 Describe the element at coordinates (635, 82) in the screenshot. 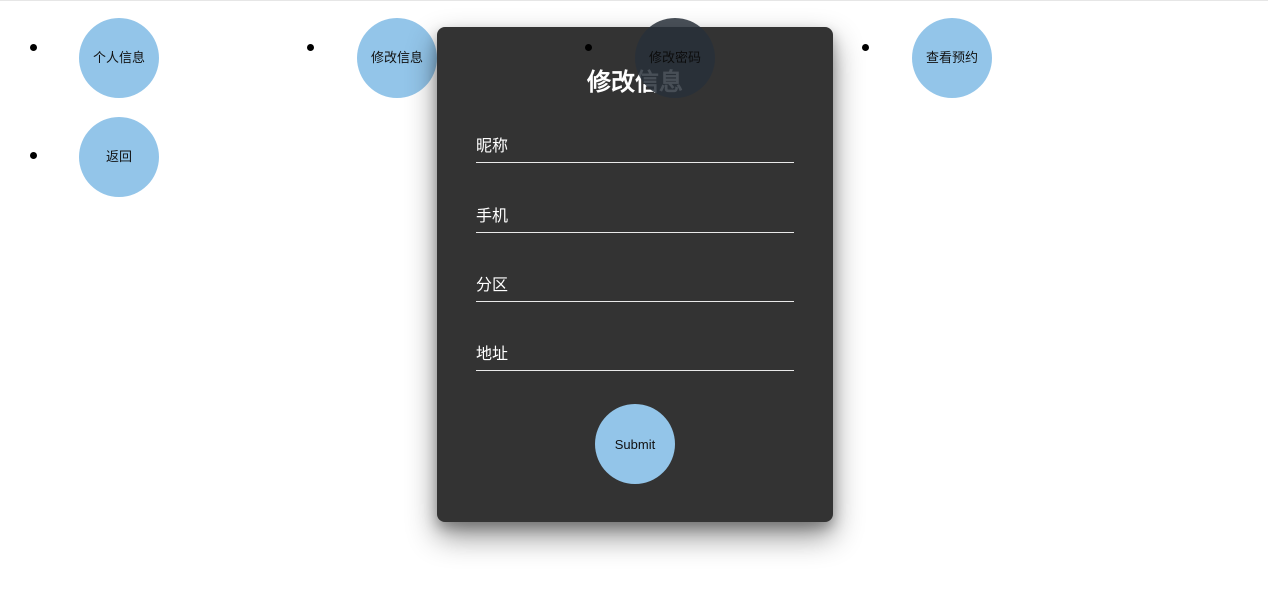

I see `modal-title: 修改信息` at that location.